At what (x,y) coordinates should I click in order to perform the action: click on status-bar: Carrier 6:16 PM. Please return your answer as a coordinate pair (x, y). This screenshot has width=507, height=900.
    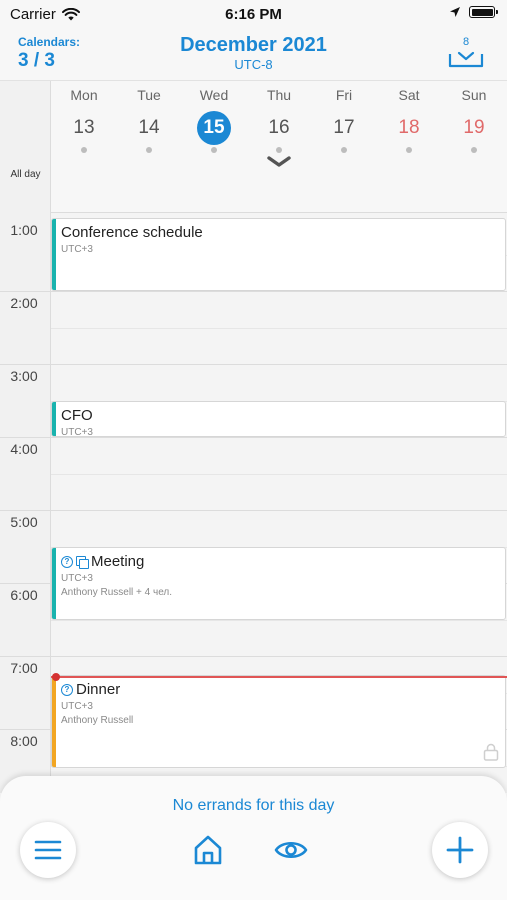
    Looking at the image, I should click on (253, 15).